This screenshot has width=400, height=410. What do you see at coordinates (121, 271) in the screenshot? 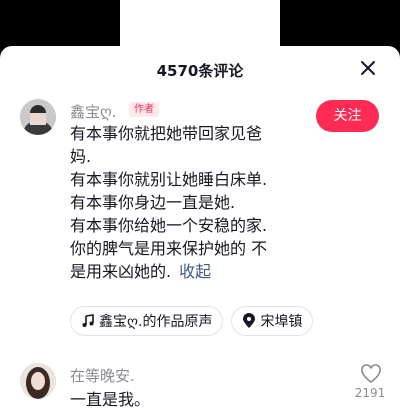
I see `comment-line: 是用来凶她的.` at bounding box center [121, 271].